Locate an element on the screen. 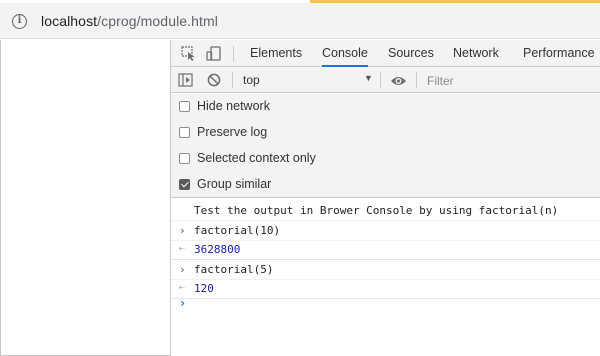 The width and height of the screenshot is (600, 356). hide-network-checkbox is located at coordinates (184, 106).